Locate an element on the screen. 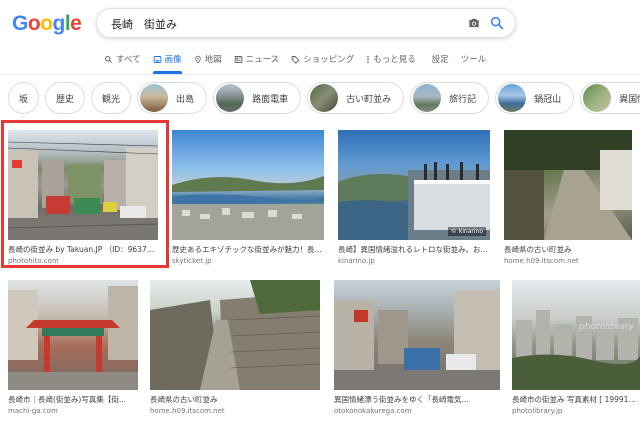  chip-label: 歴史 is located at coordinates (65, 99).